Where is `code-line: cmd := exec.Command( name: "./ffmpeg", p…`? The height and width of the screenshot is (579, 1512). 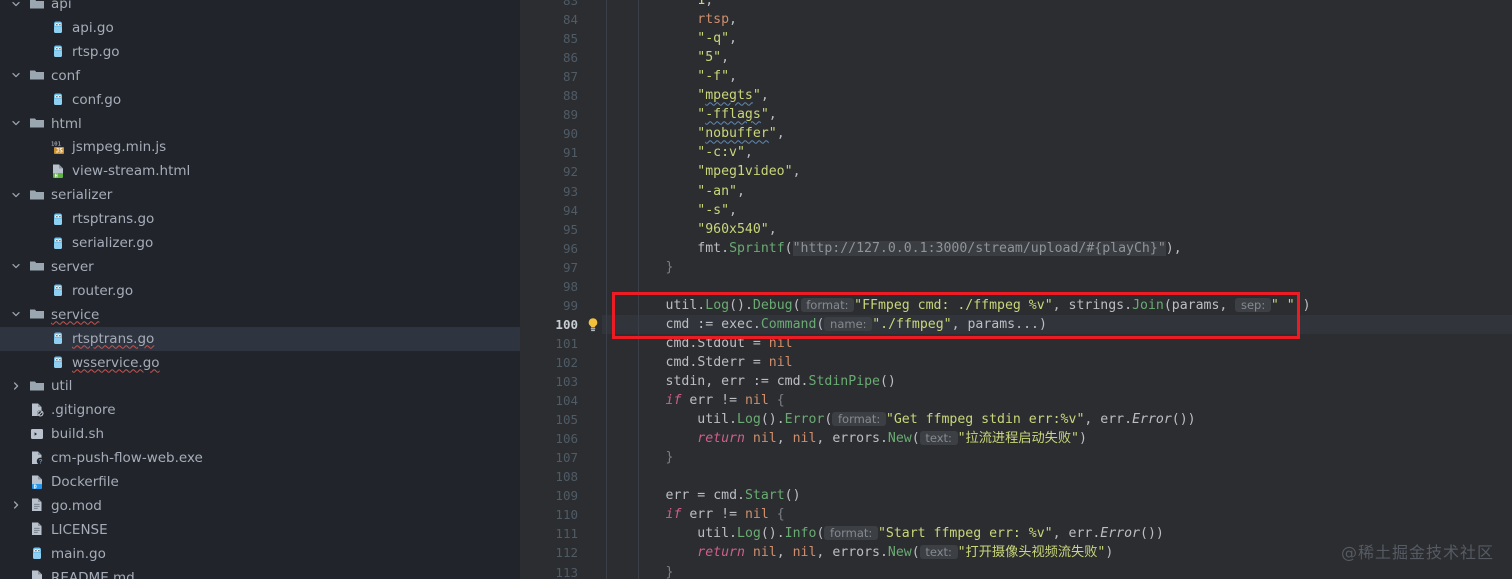
code-line: cmd := exec.Command( name: "./ffmpeg", p… is located at coordinates (824, 324).